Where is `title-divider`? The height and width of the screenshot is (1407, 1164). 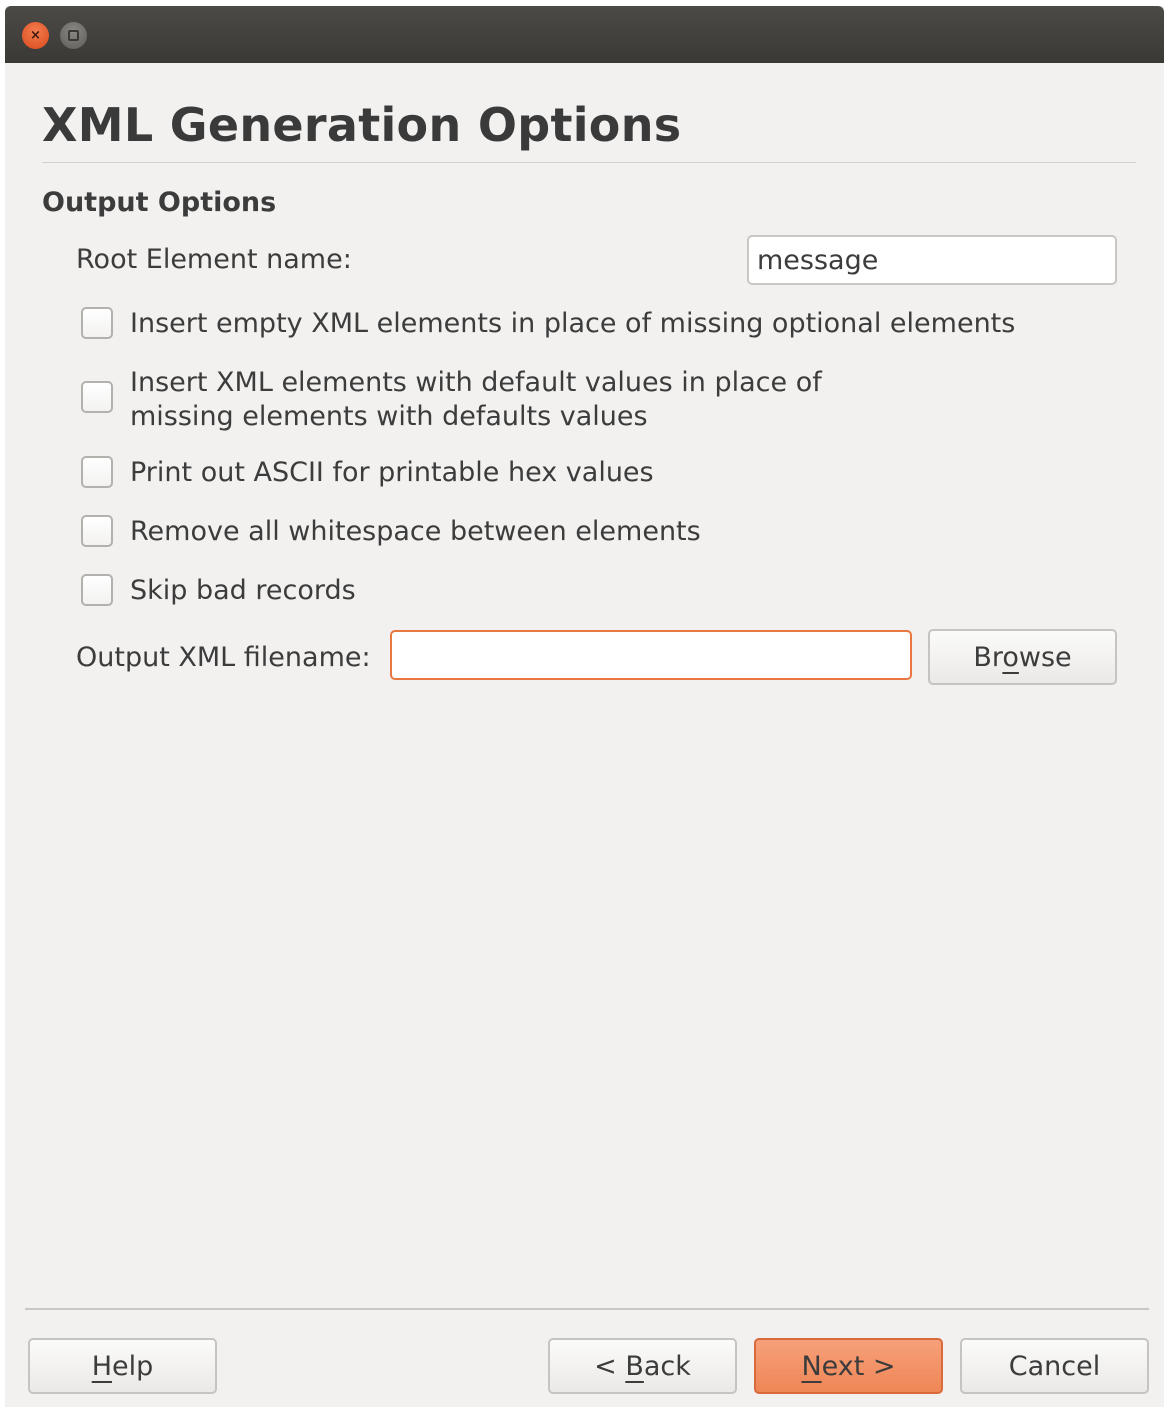 title-divider is located at coordinates (589, 162).